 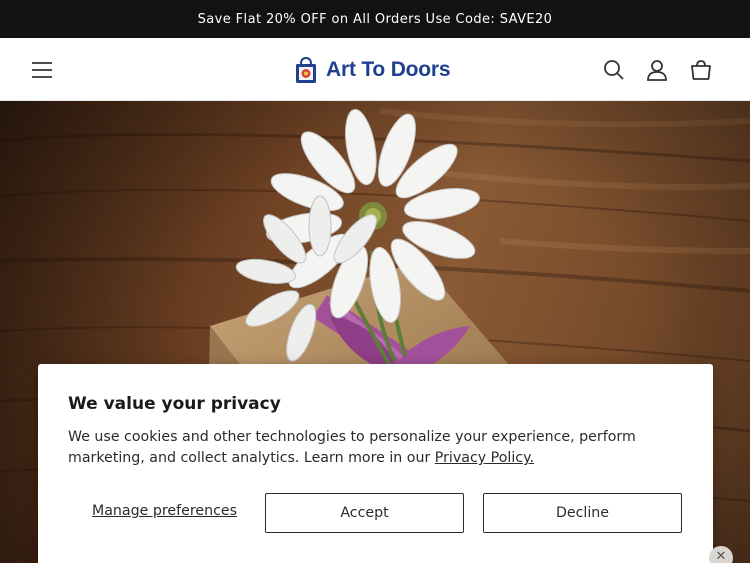 I want to click on consent-actions: Manage preferences Accept Decline, so click(x=375, y=513).